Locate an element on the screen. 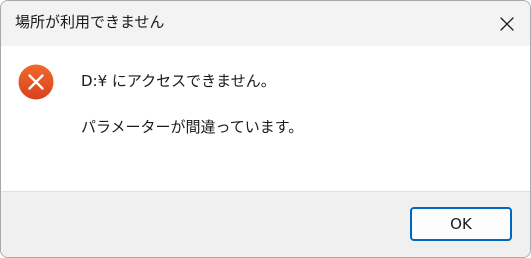 This screenshot has height=258, width=531. close-button is located at coordinates (507, 23).